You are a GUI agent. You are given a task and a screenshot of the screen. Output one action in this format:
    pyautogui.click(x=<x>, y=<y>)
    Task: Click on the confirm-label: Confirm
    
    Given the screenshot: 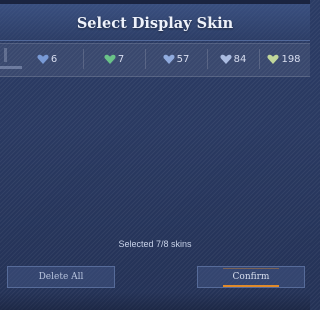 What is the action you would take?
    pyautogui.click(x=251, y=277)
    